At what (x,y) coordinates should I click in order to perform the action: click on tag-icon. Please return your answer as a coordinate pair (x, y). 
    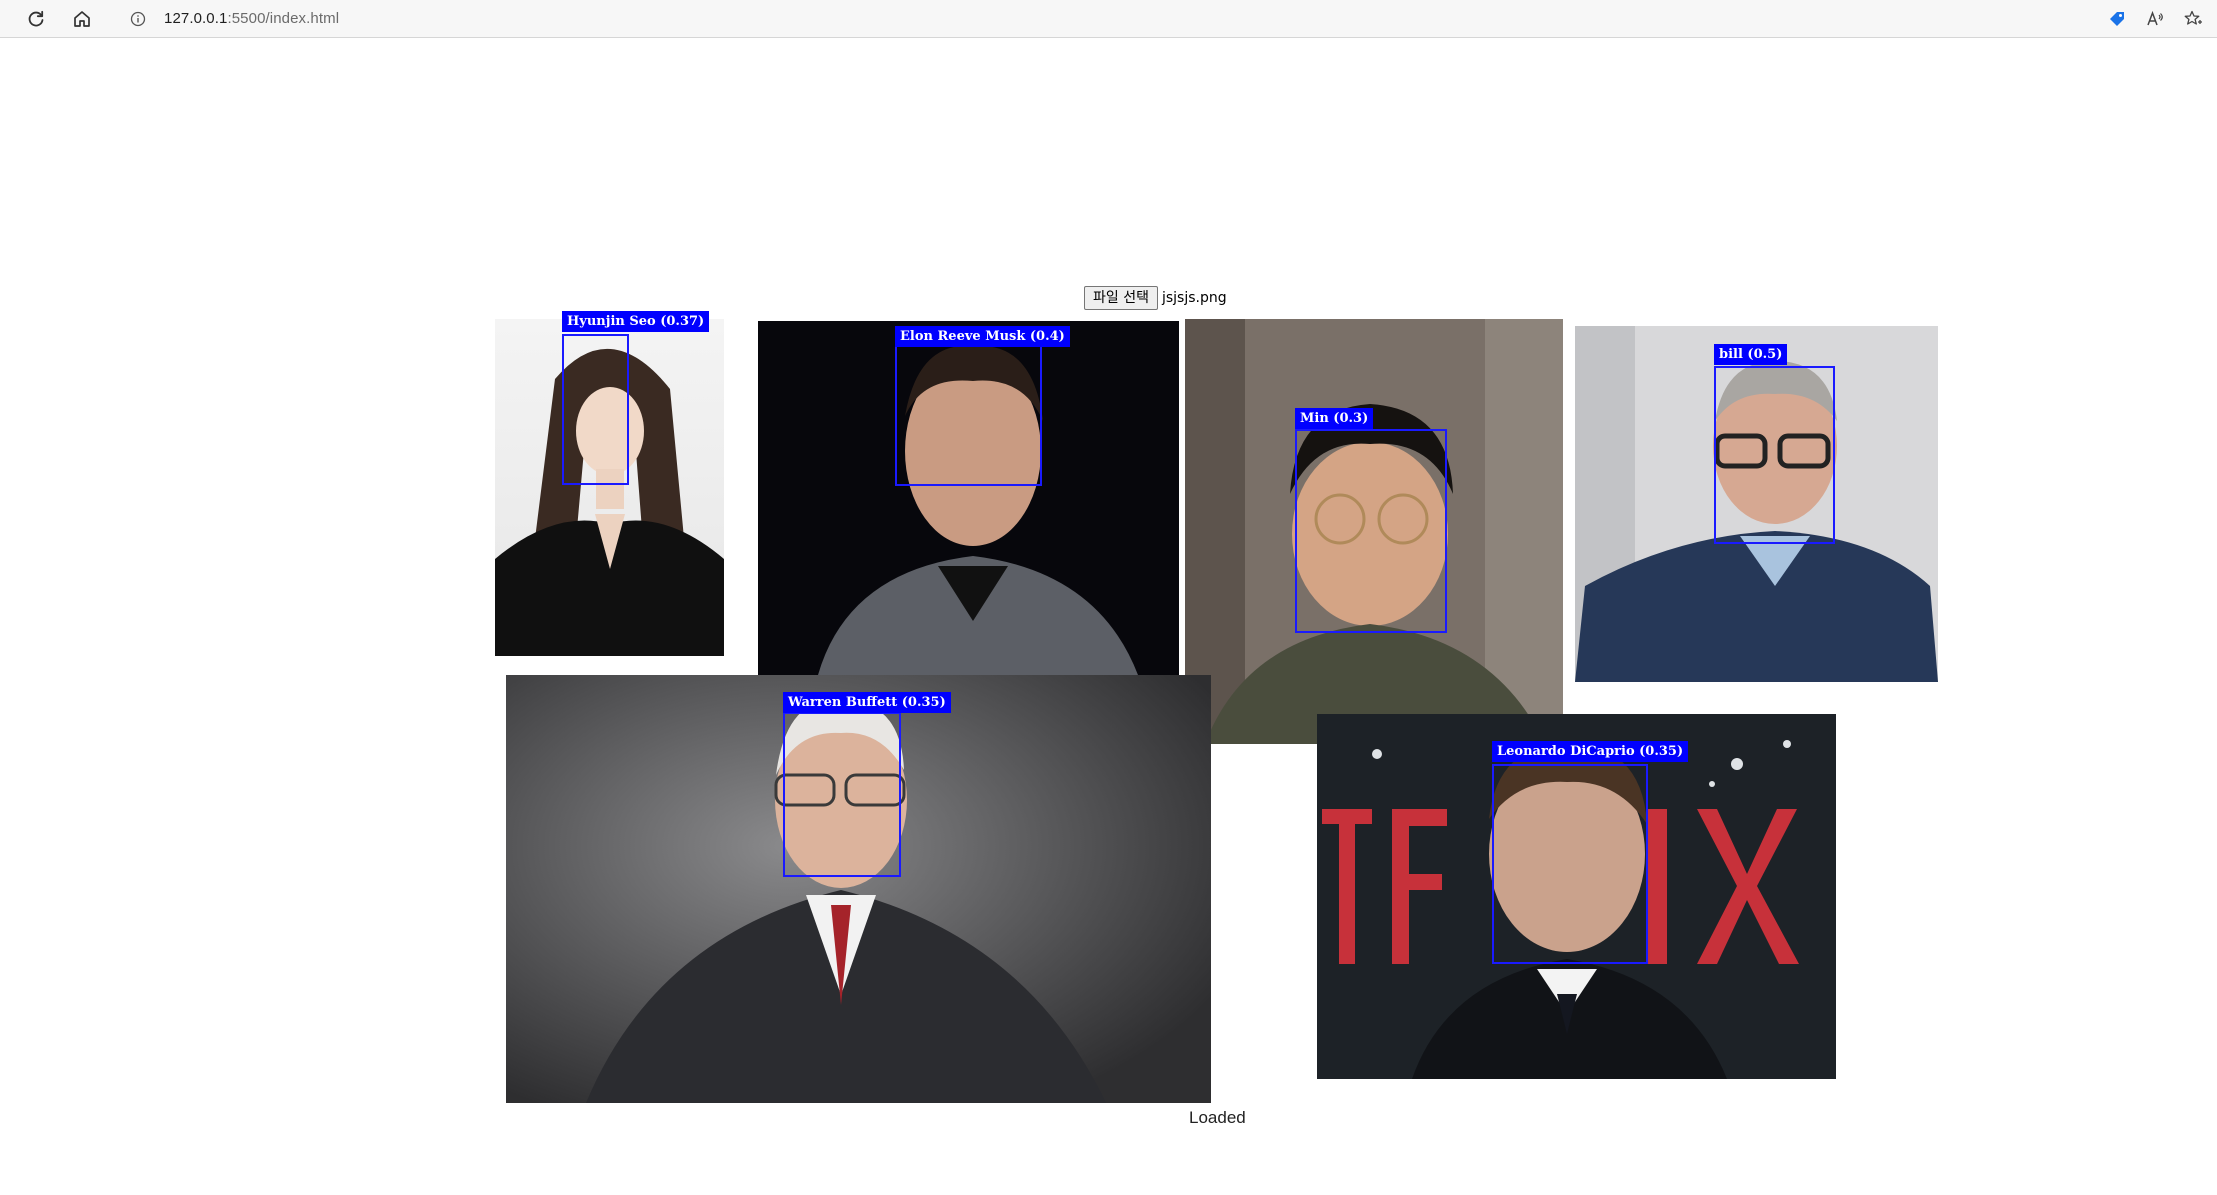
    Looking at the image, I should click on (2117, 19).